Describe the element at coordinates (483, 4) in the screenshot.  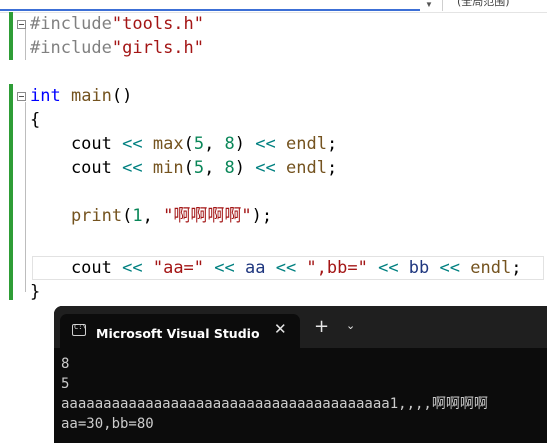
I see `scope-dropdown-label: (全局范围)` at that location.